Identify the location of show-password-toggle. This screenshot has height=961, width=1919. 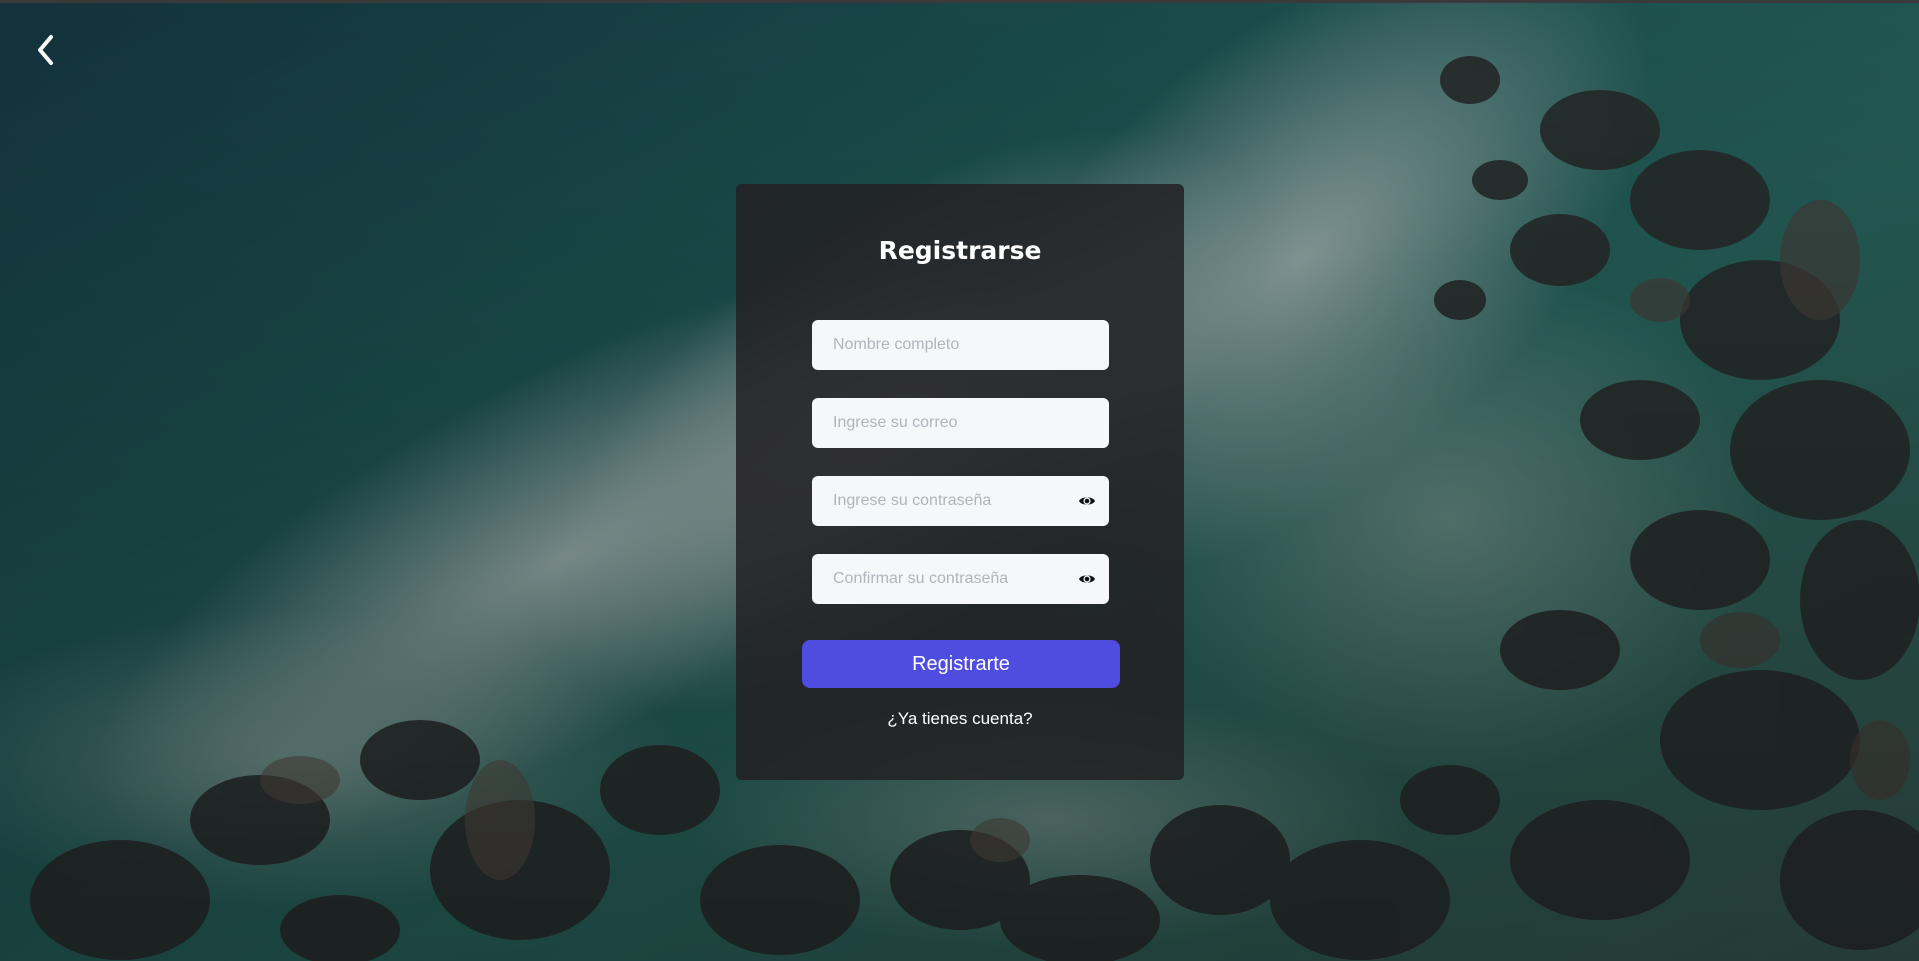
(1087, 501).